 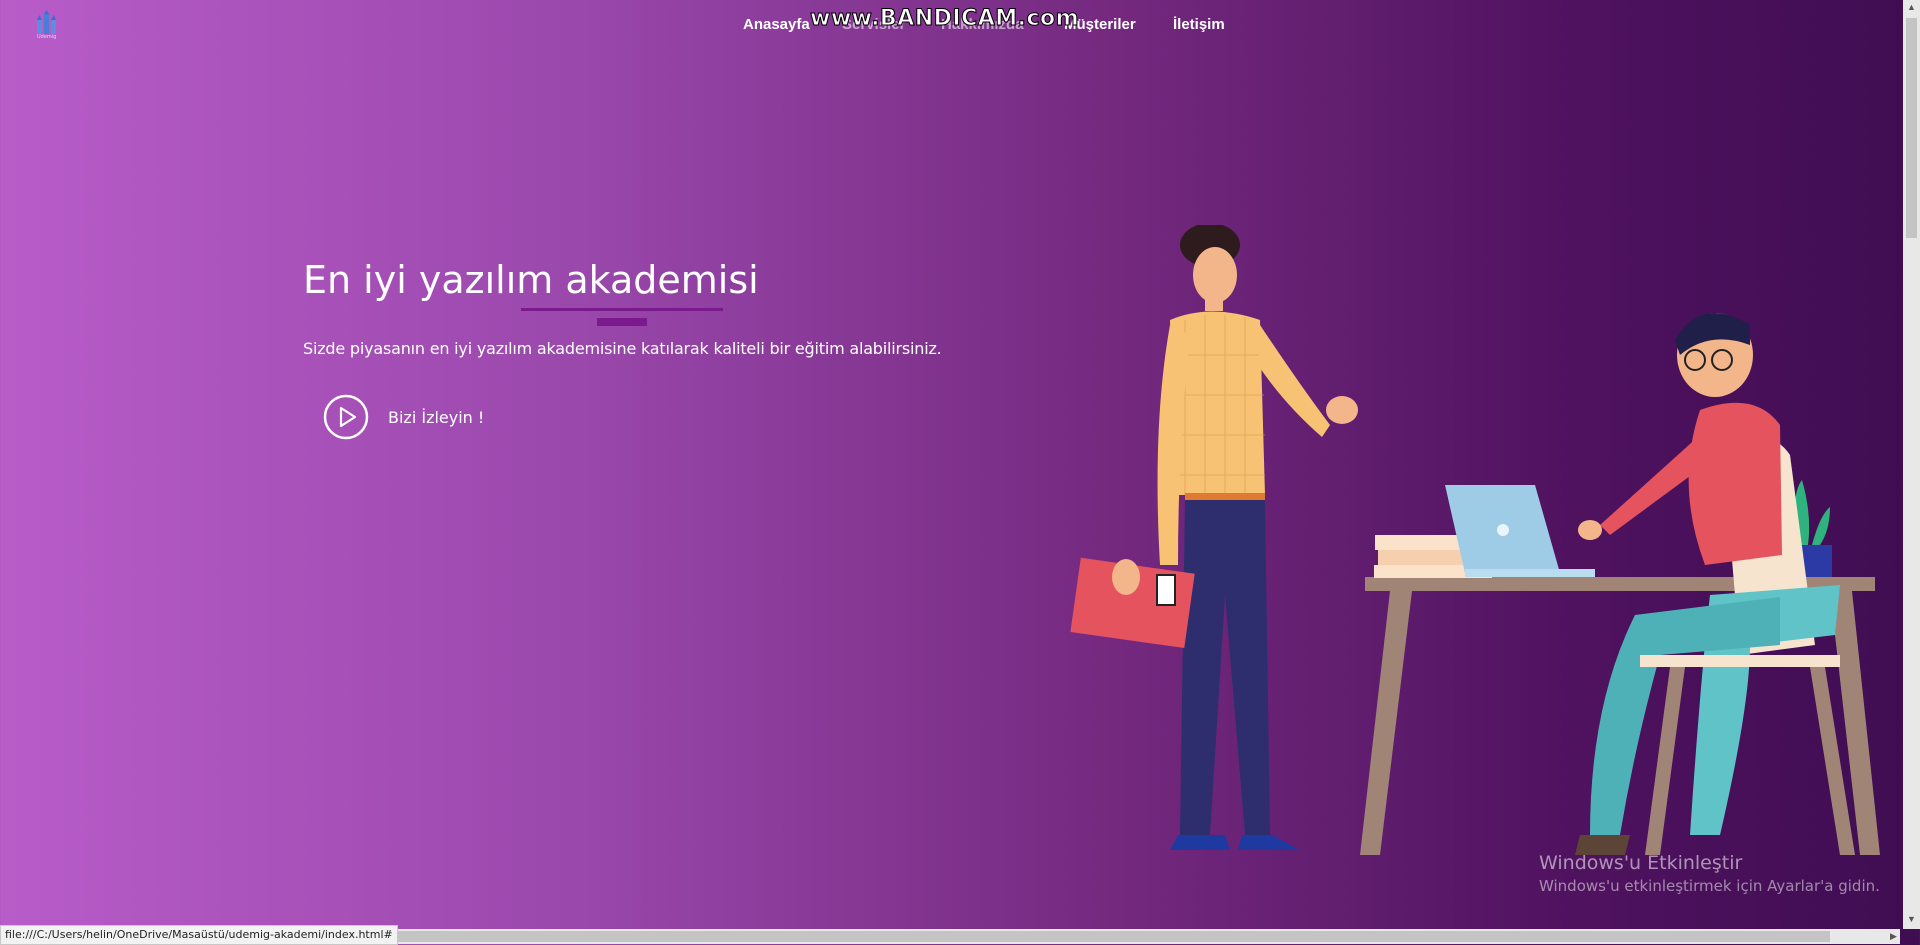 I want to click on horizontal-scrollbar-thumb, so click(x=1105, y=936).